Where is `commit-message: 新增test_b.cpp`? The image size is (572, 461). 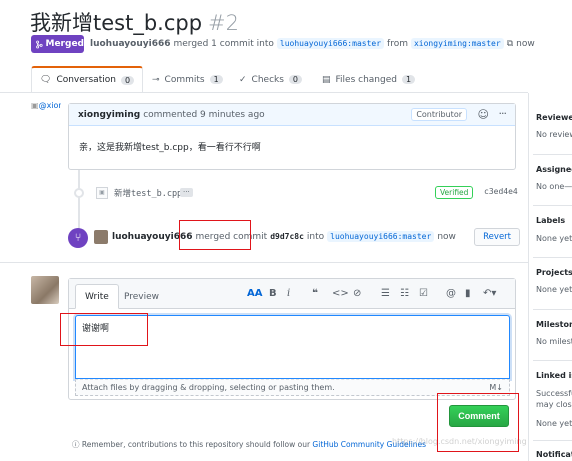
commit-message: 新增test_b.cpp is located at coordinates (148, 193).